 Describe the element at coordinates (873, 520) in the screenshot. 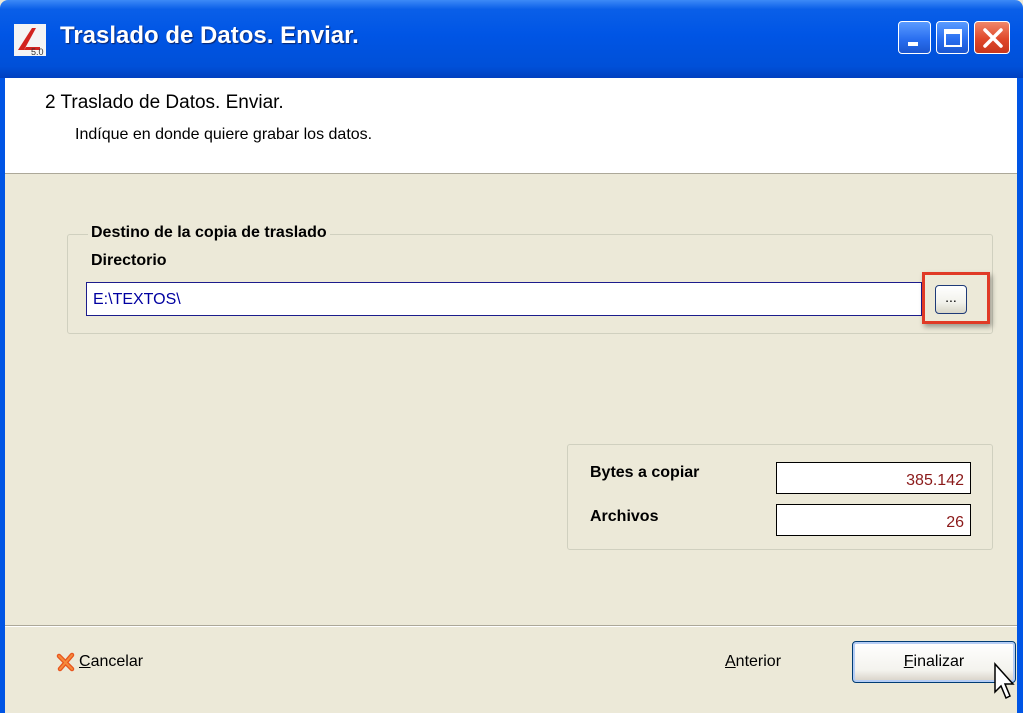

I see `files-value: 26` at that location.